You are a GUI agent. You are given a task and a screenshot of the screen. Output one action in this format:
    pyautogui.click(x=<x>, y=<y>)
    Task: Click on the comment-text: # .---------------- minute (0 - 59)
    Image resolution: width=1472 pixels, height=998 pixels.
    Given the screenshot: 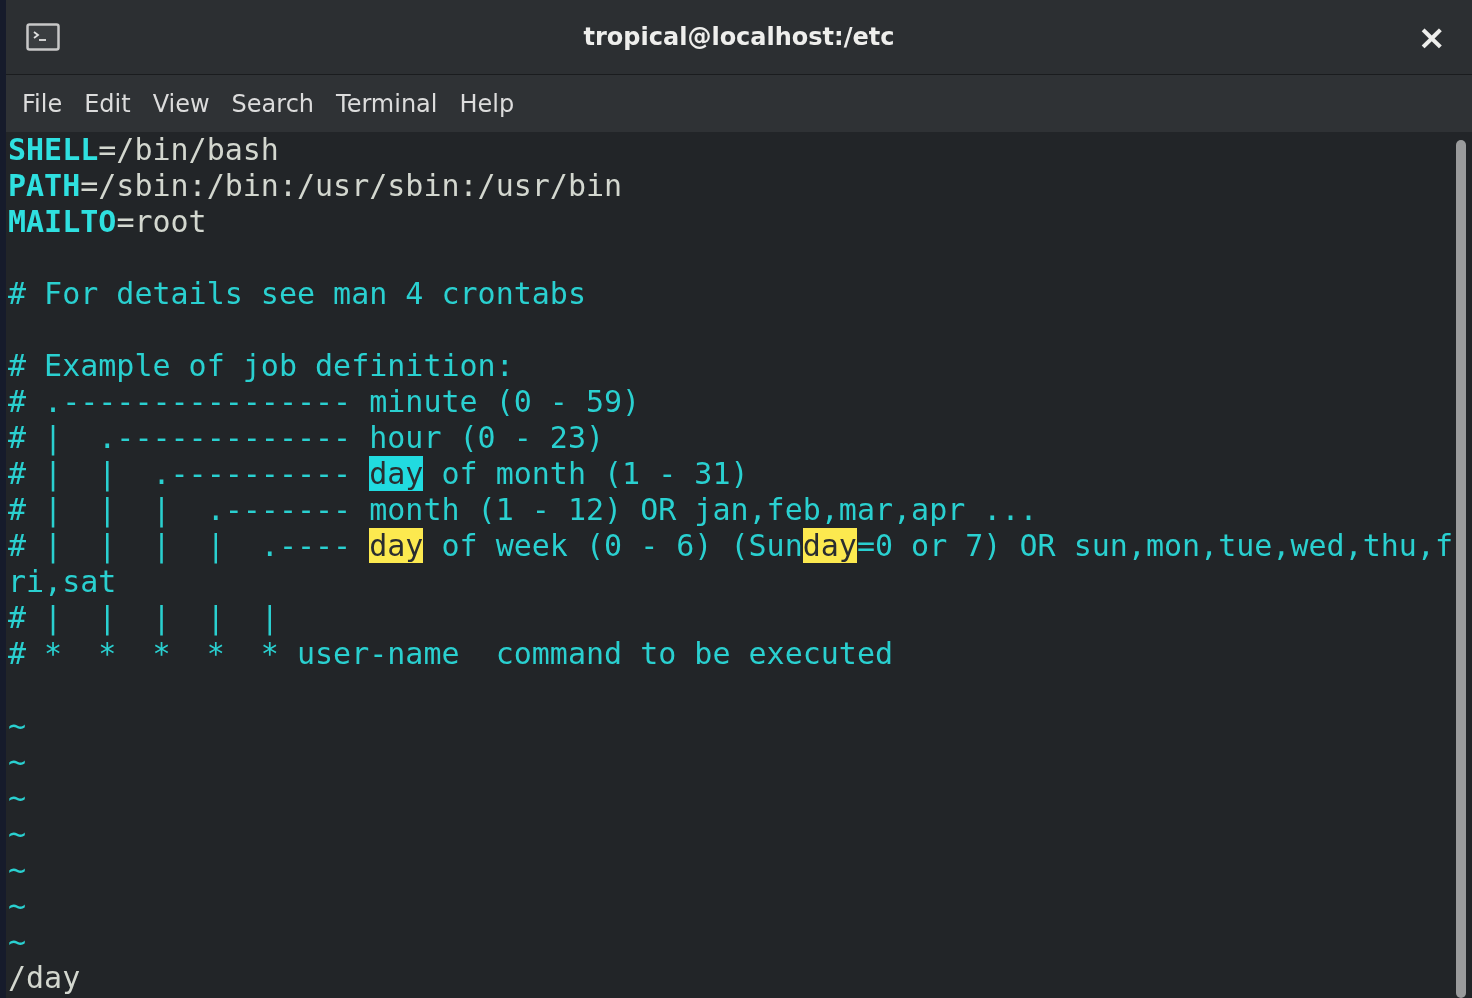 What is the action you would take?
    pyautogui.click(x=324, y=401)
    